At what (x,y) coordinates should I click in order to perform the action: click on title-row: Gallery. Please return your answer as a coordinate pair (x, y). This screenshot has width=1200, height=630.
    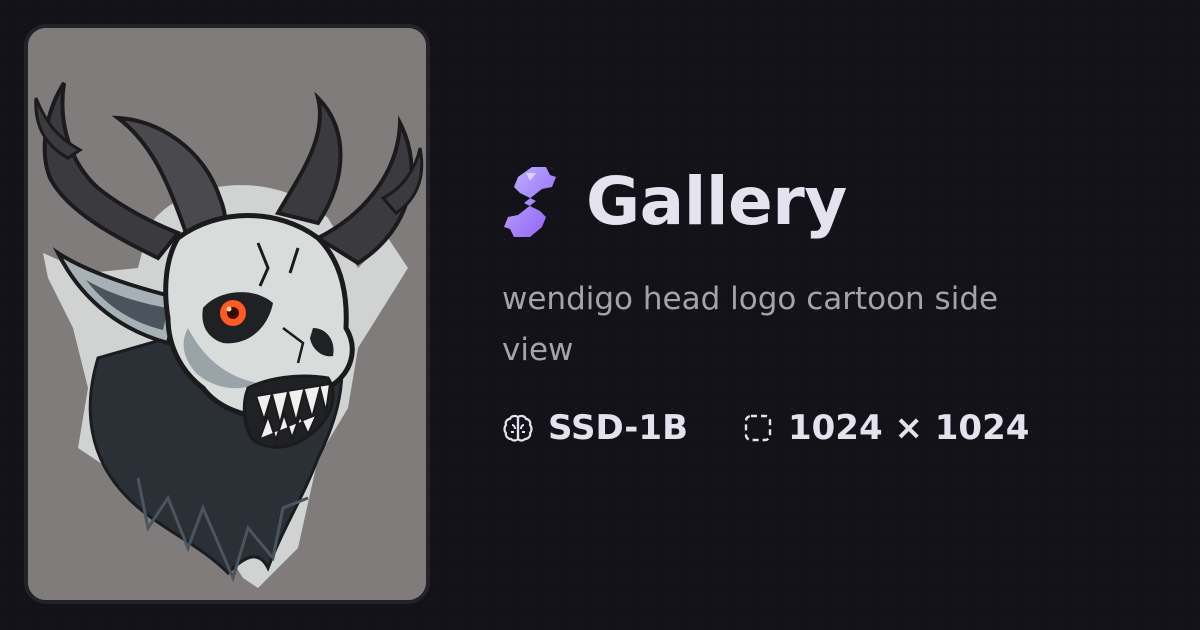
    Looking at the image, I should click on (832, 202).